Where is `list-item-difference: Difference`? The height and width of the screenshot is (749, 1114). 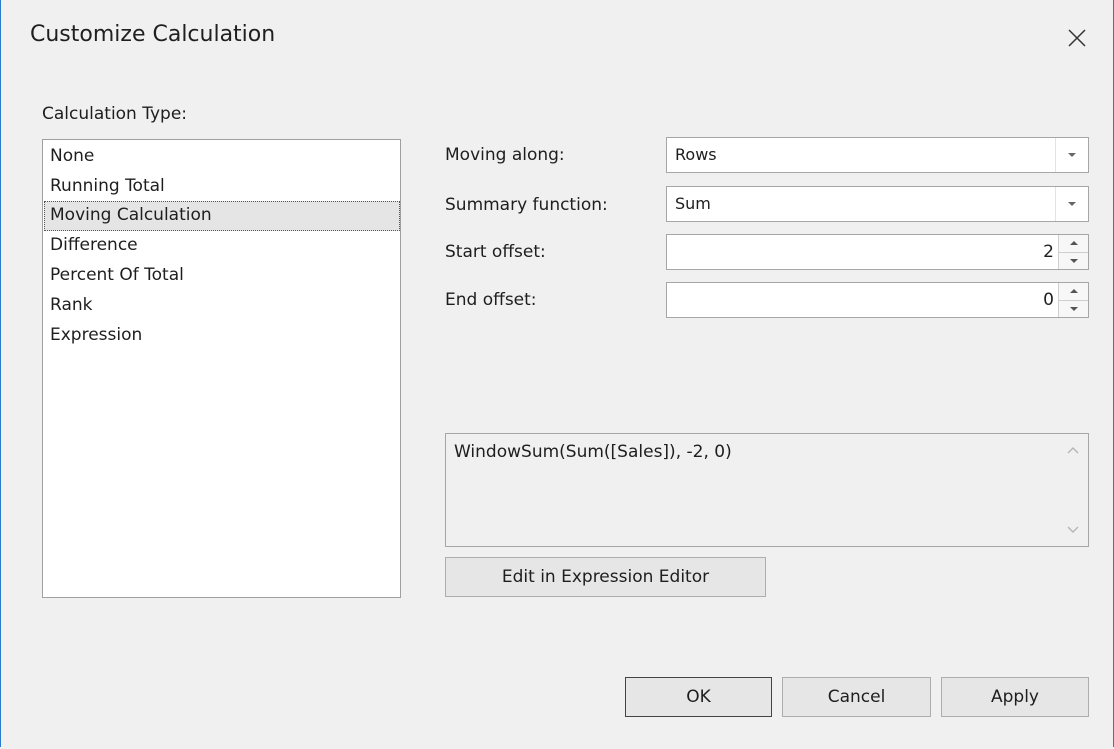
list-item-difference: Difference is located at coordinates (222, 246).